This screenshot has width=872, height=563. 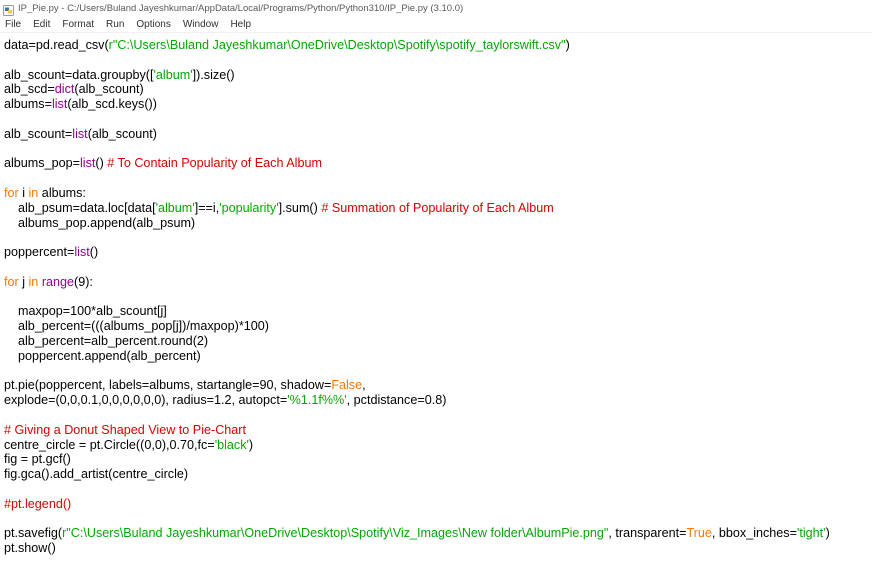 I want to click on keyword-token: False, so click(x=347, y=385).